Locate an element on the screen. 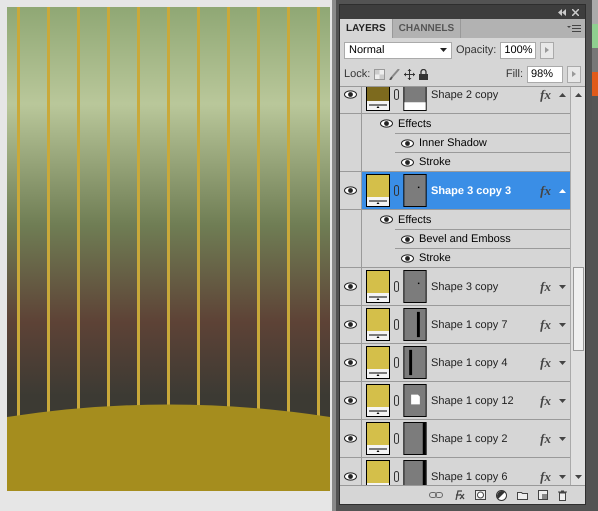  fill-label: Fill: is located at coordinates (514, 74).